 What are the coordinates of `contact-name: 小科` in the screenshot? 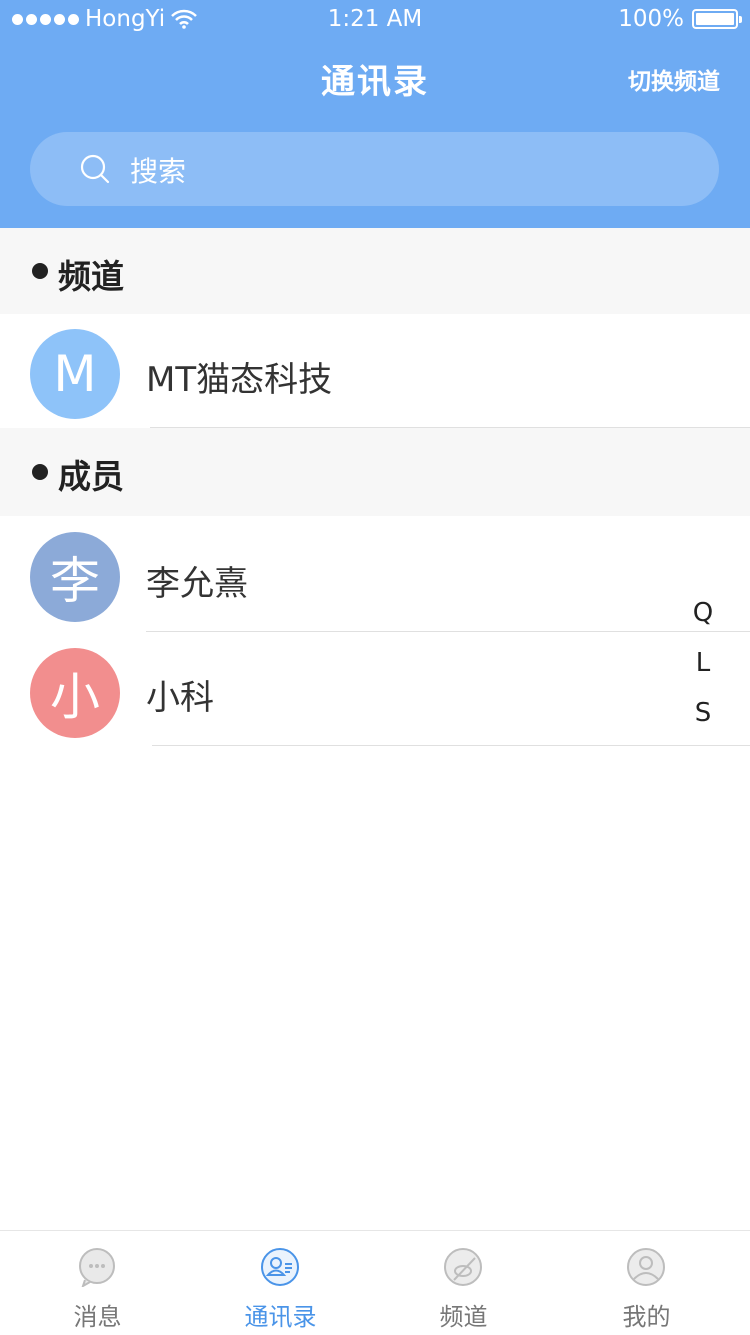 It's located at (180, 698).